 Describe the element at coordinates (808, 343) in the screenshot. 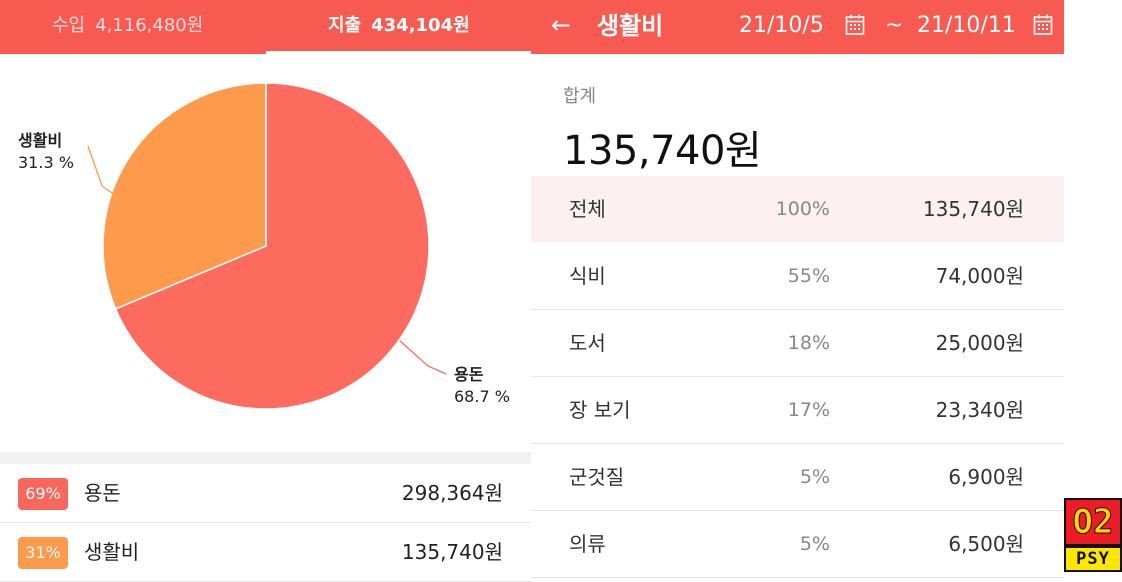

I see `row-percent: 18%` at that location.